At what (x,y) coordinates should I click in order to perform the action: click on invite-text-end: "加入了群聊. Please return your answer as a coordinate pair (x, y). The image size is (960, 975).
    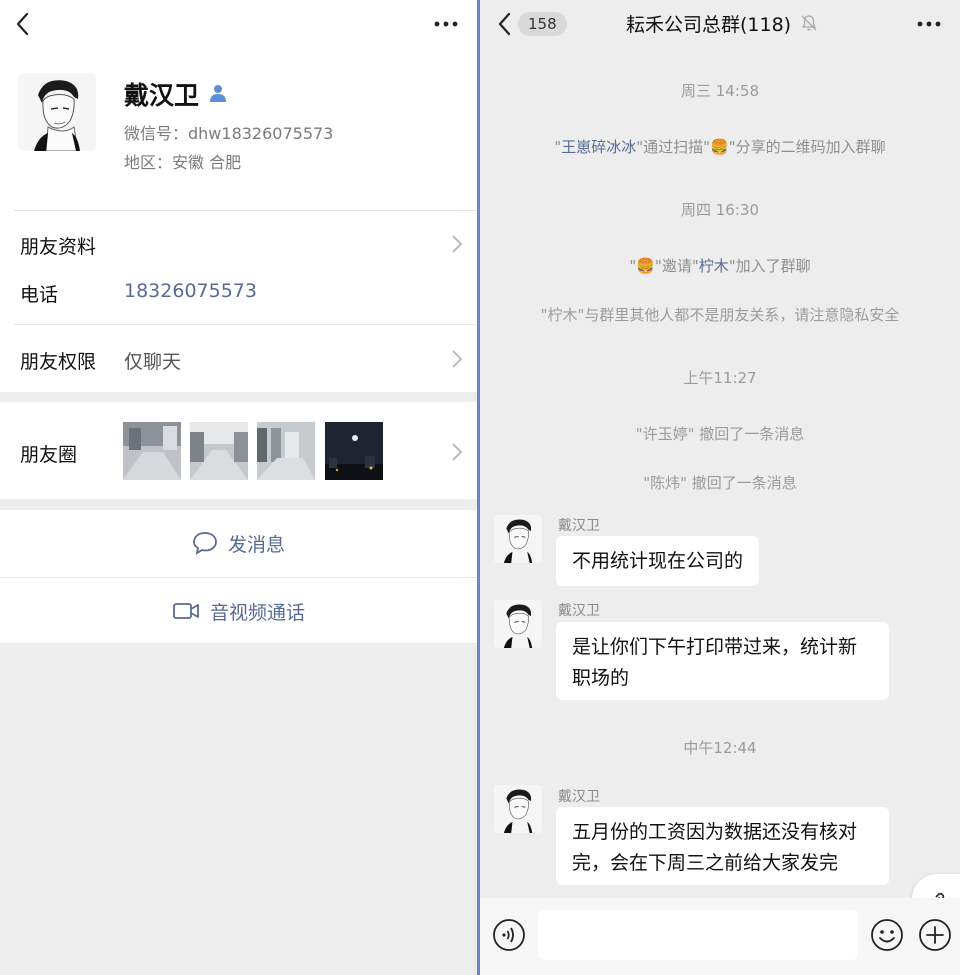
    Looking at the image, I should click on (769, 266).